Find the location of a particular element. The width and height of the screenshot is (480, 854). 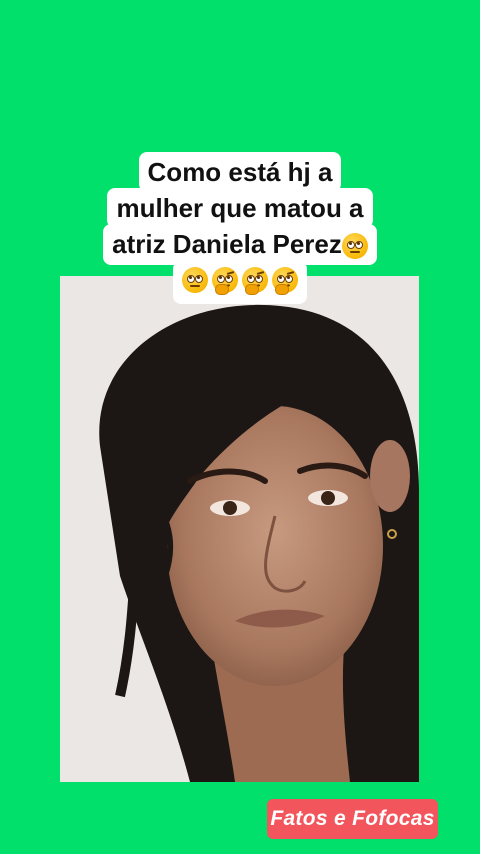

caption-line-2: mulher que matou a is located at coordinates (240, 208).